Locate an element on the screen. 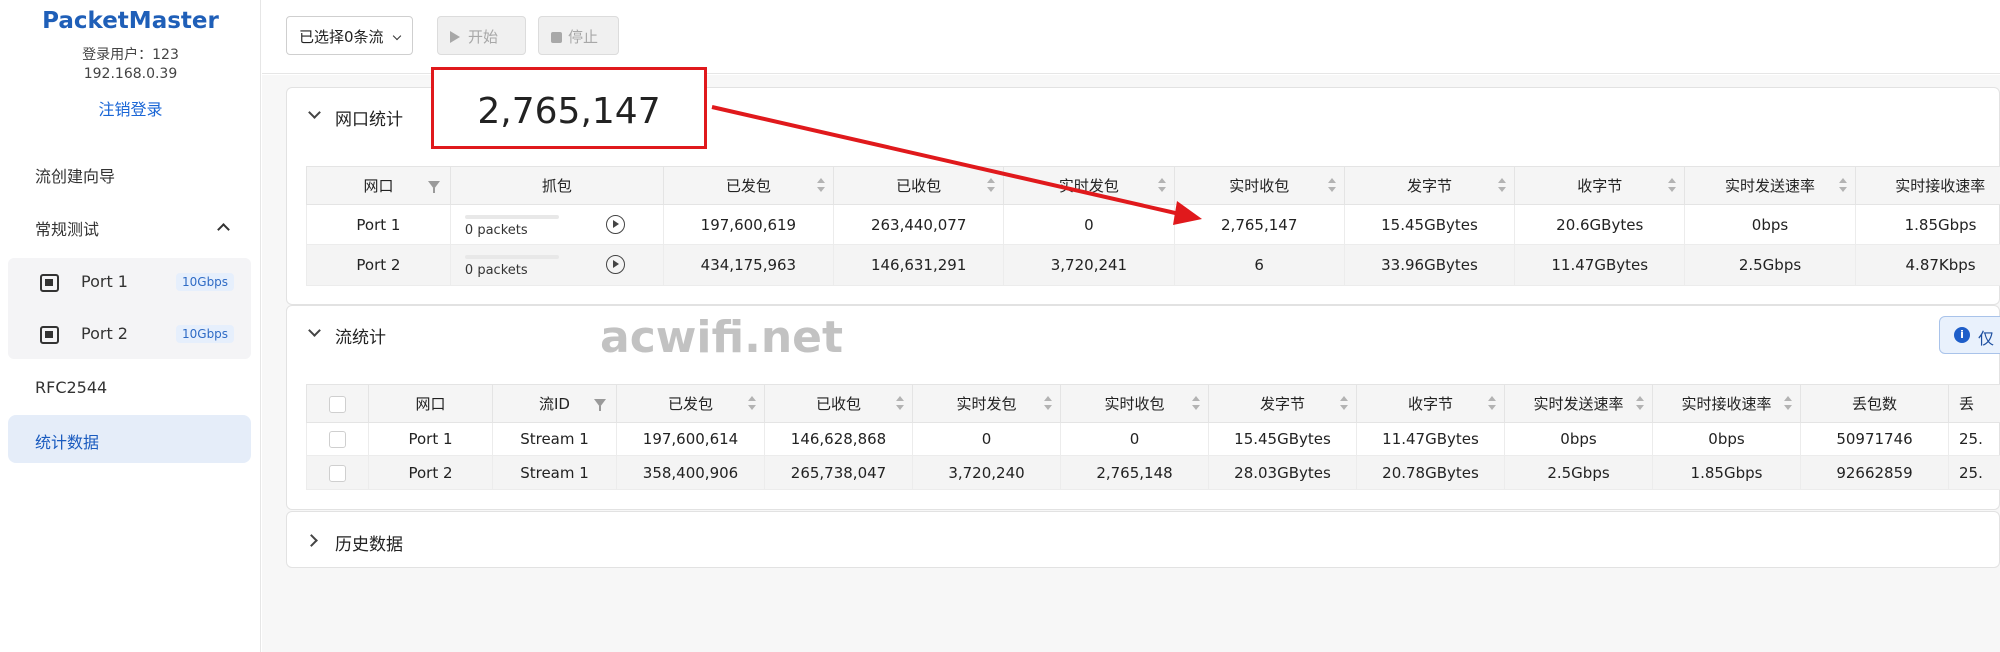  info-tag: i 仅 is located at coordinates (1969, 335).